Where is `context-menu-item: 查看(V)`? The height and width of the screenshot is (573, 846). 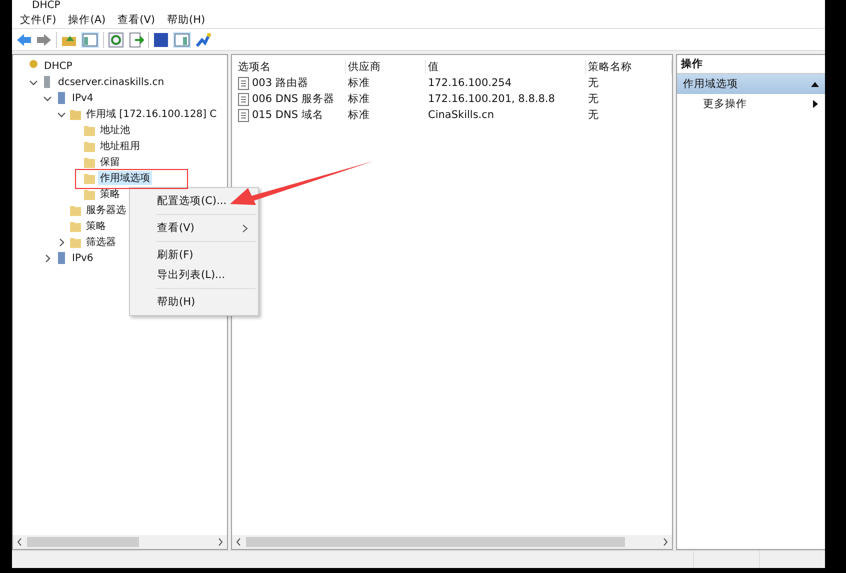
context-menu-item: 查看(V) is located at coordinates (194, 228).